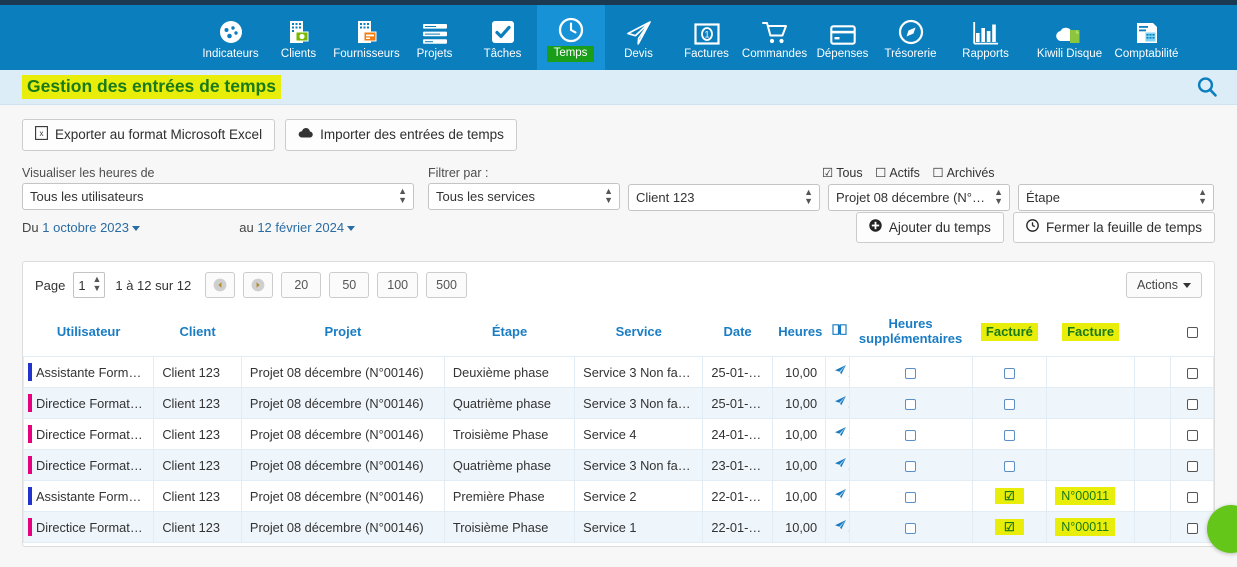  Describe the element at coordinates (986, 37) in the screenshot. I see `nav-item-rapports: Rapports` at that location.